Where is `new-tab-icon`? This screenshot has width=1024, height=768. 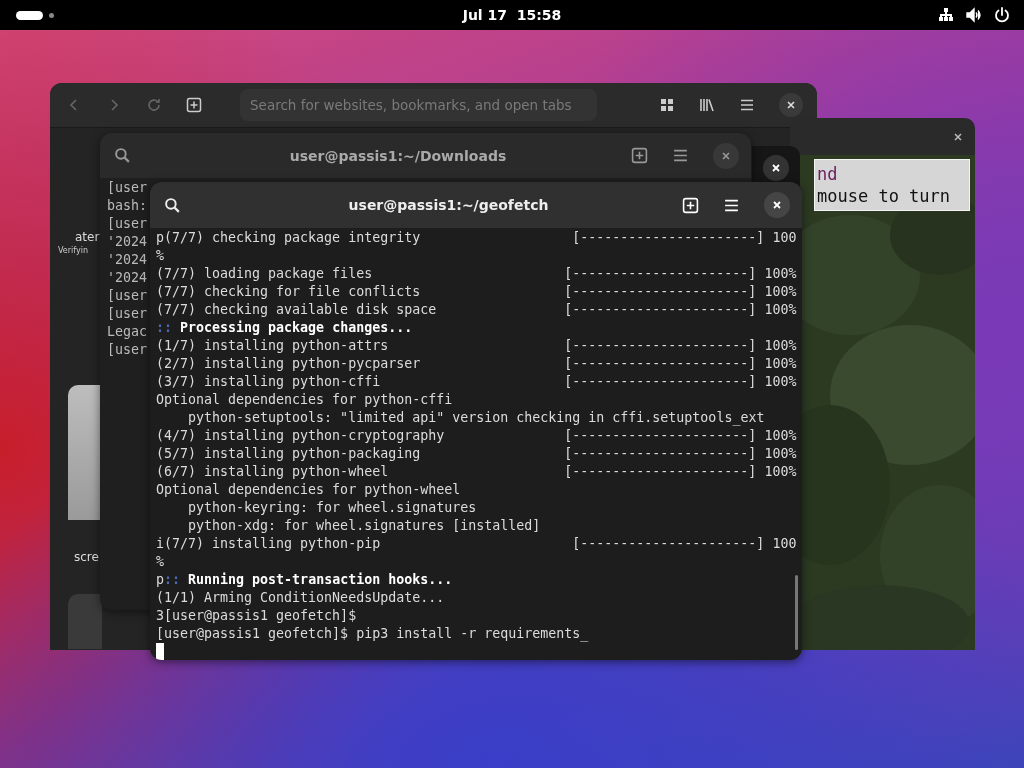
new-tab-icon is located at coordinates (194, 105).